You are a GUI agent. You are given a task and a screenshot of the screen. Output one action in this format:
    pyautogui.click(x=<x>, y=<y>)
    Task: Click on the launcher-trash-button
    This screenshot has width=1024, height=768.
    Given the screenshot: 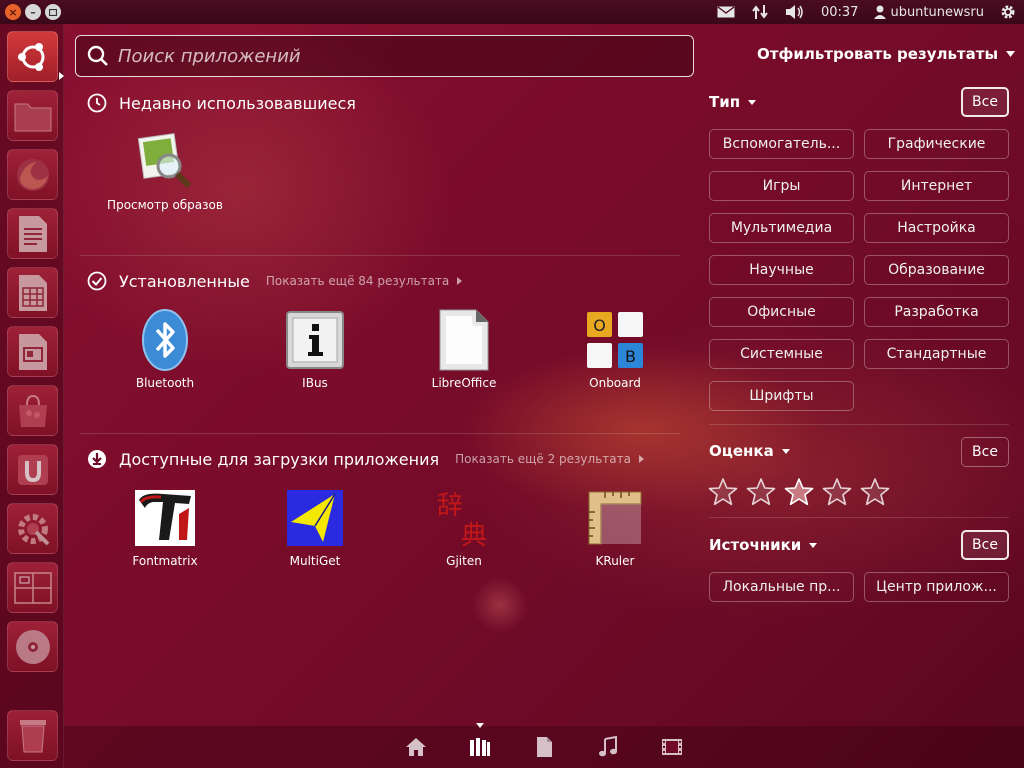 What is the action you would take?
    pyautogui.click(x=32, y=735)
    